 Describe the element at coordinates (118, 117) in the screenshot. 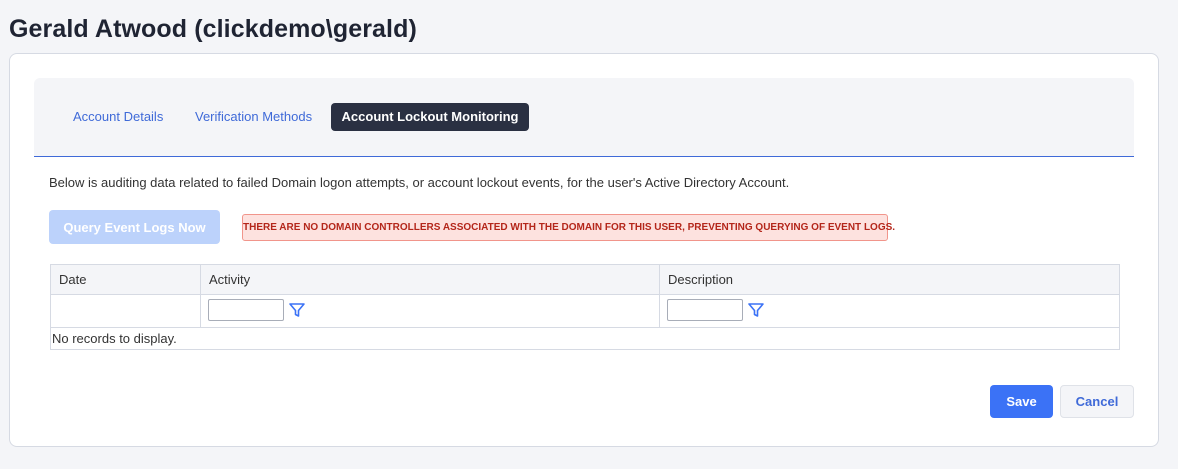

I see `tab-account-details: Account Details` at that location.